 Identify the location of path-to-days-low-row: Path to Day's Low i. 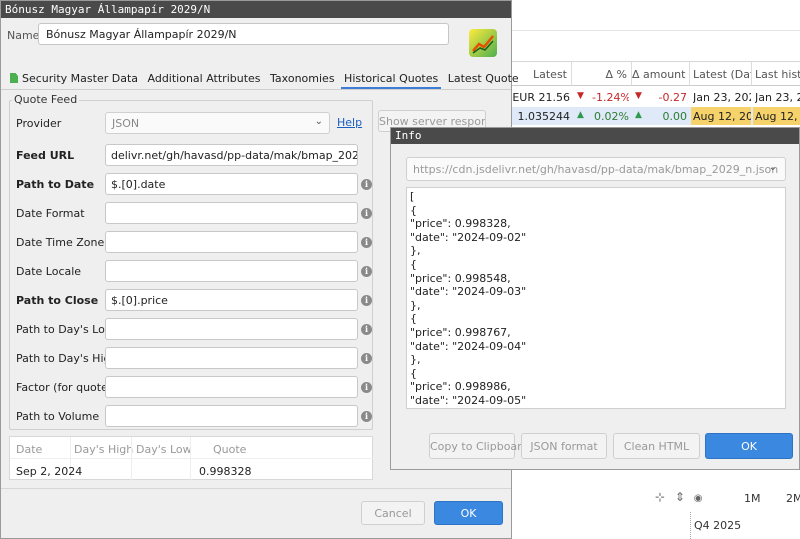
(196, 329).